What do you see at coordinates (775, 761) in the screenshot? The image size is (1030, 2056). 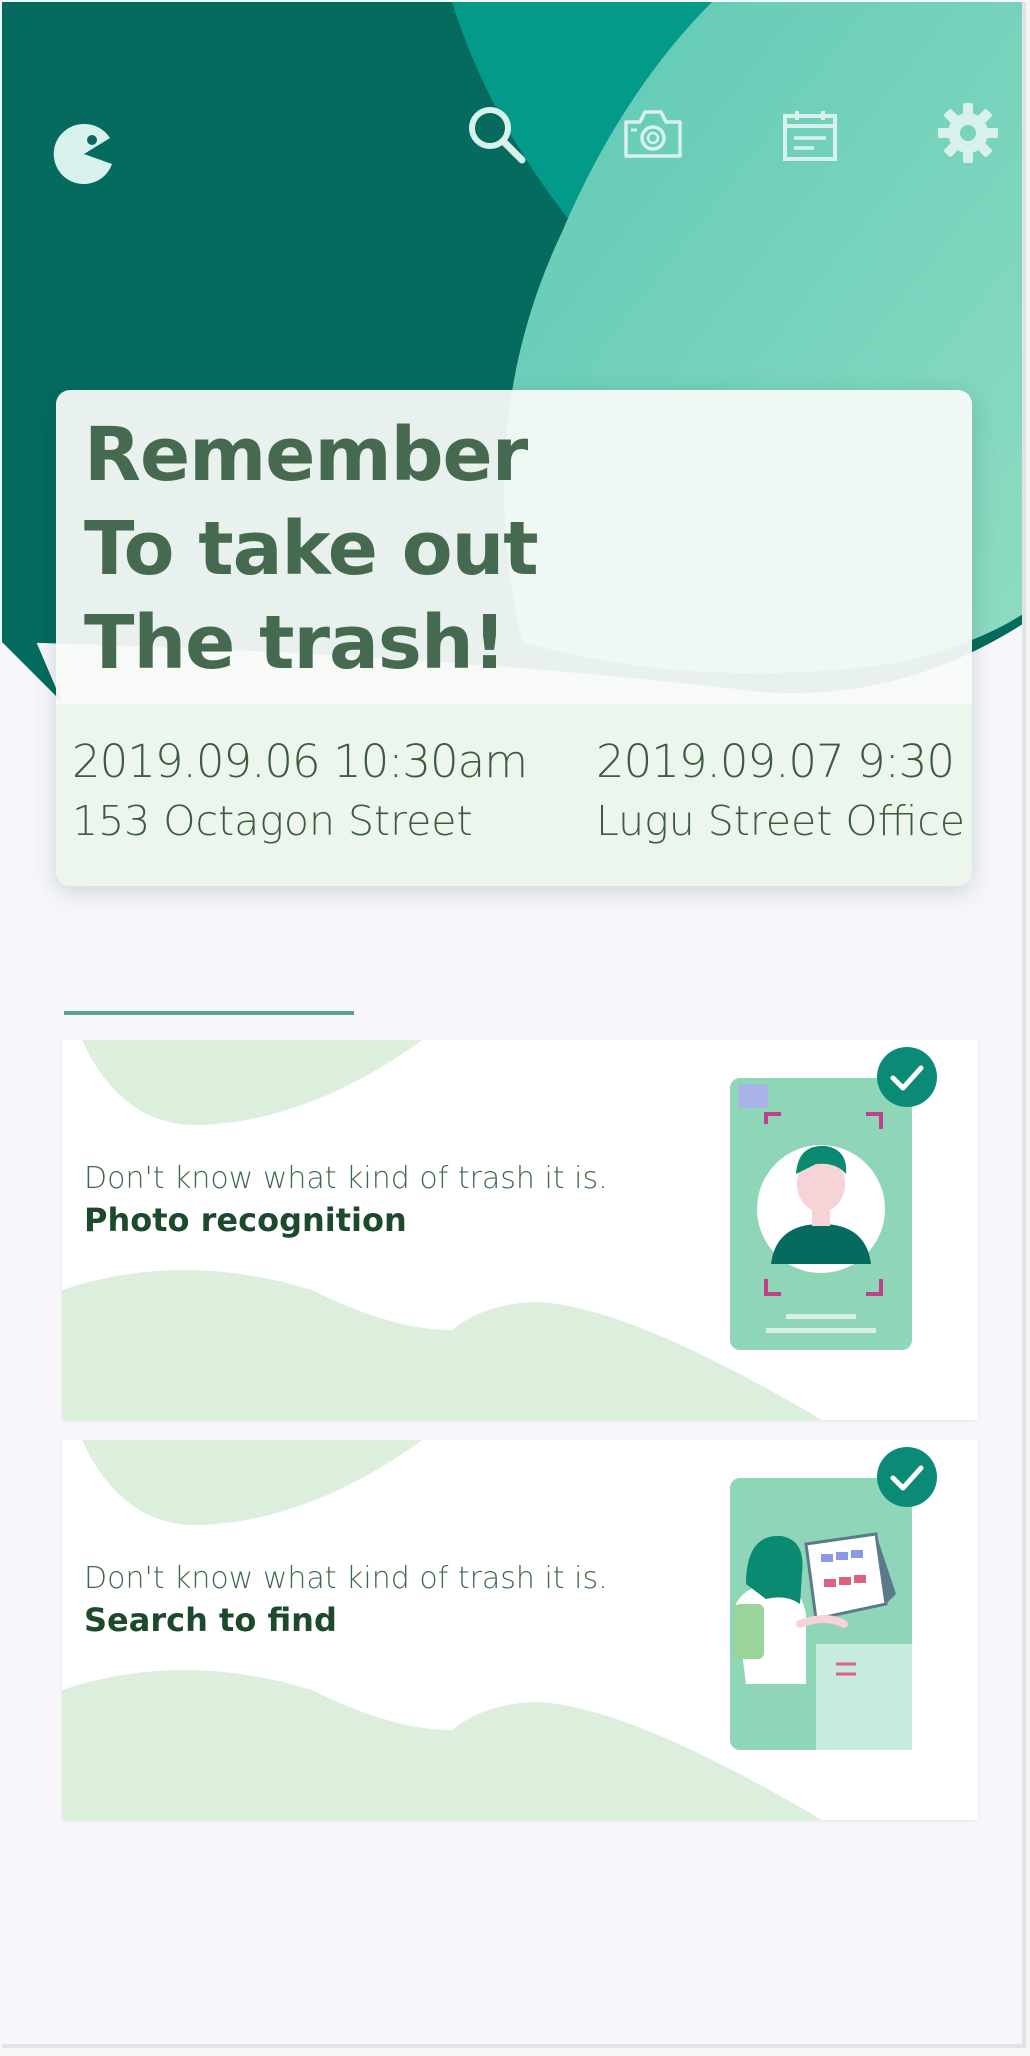 I see `event-datetime: 2019.09.07 9:30` at bounding box center [775, 761].